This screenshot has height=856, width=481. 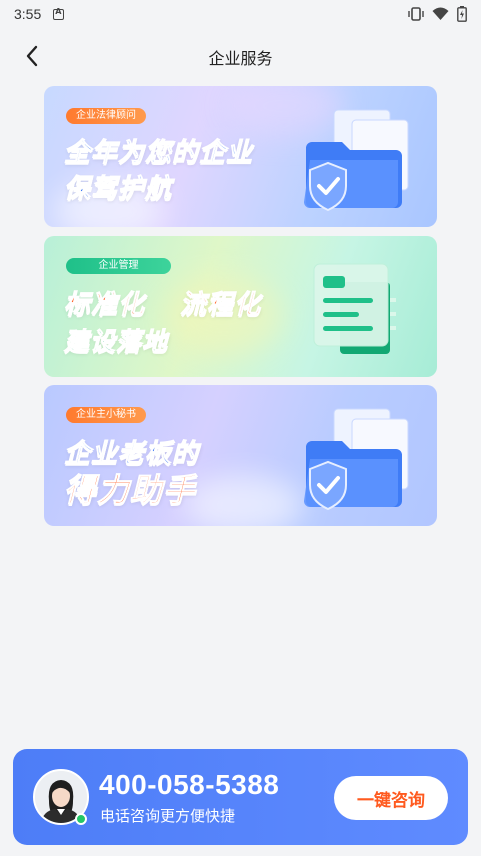 What do you see at coordinates (244, 500) in the screenshot?
I see `banner-glow` at bounding box center [244, 500].